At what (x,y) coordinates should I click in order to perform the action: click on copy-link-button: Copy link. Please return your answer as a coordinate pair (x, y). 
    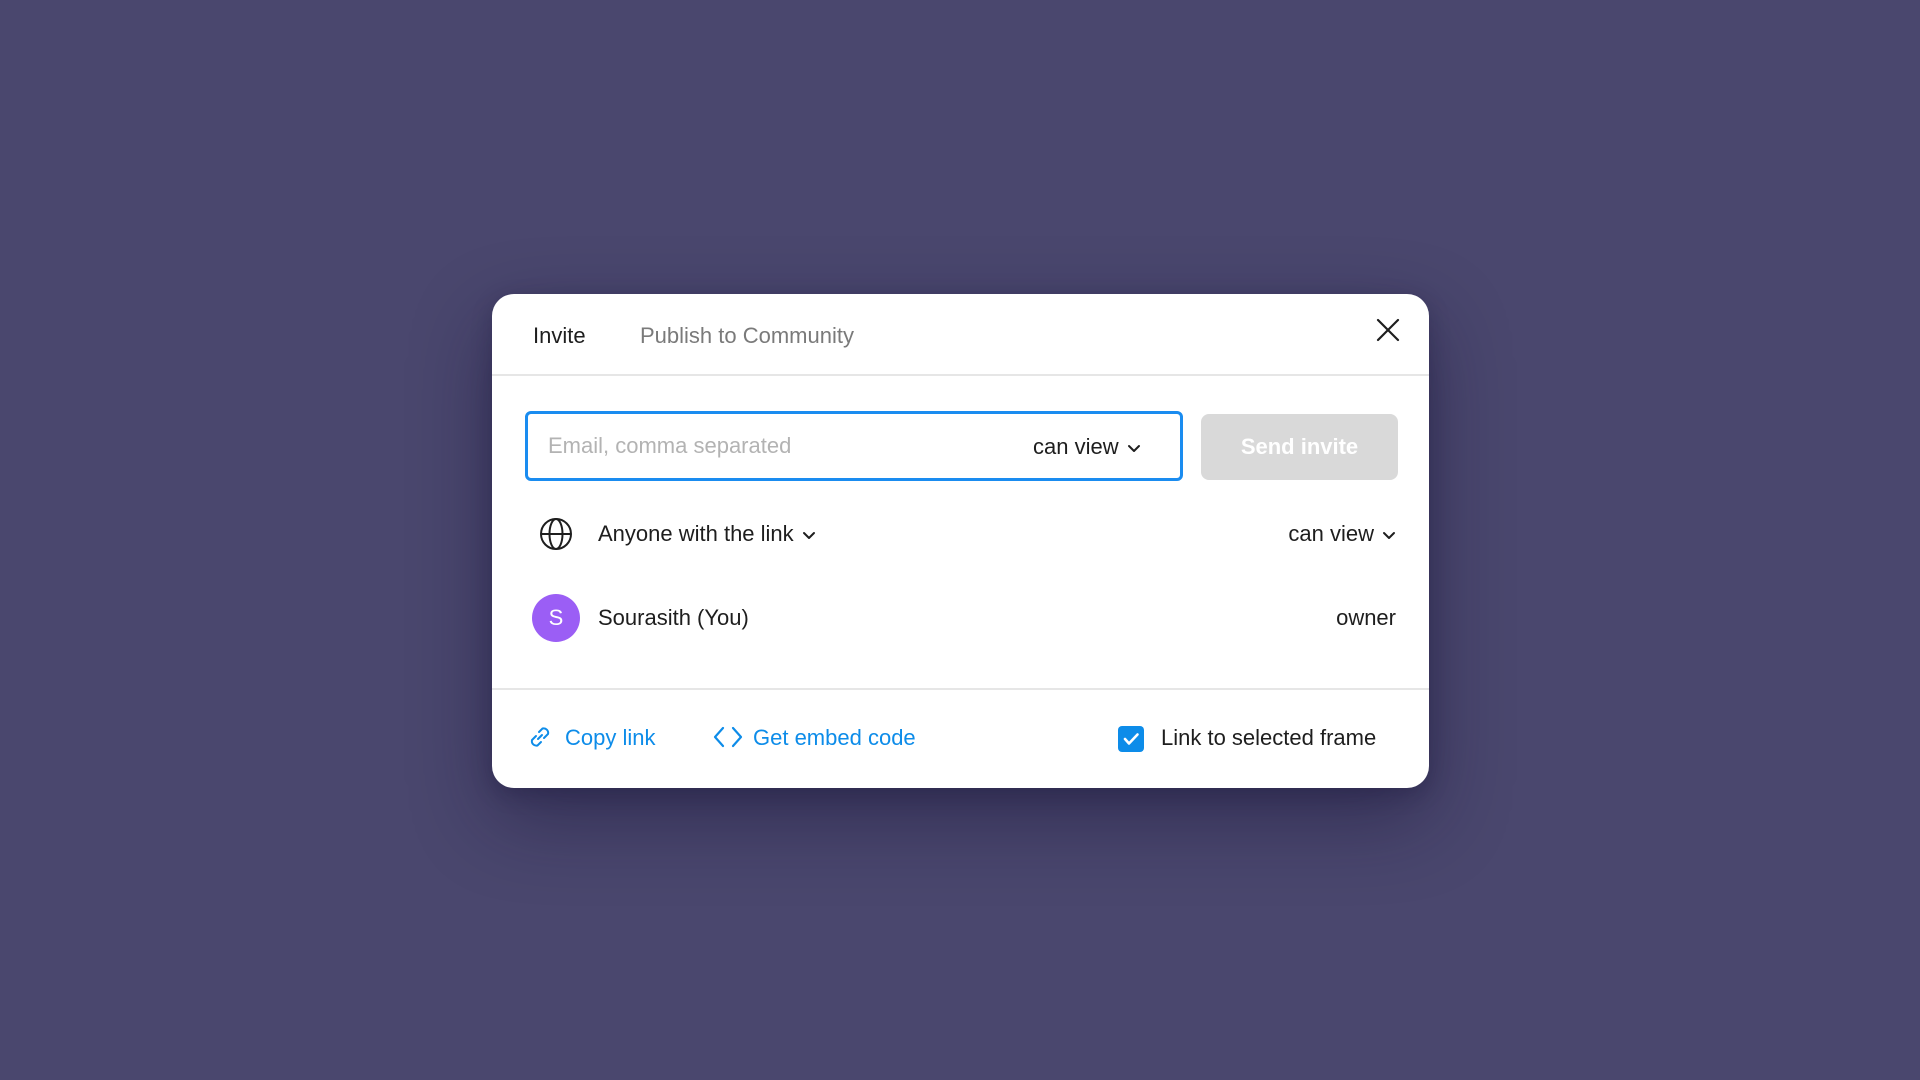
    Looking at the image, I should click on (590, 738).